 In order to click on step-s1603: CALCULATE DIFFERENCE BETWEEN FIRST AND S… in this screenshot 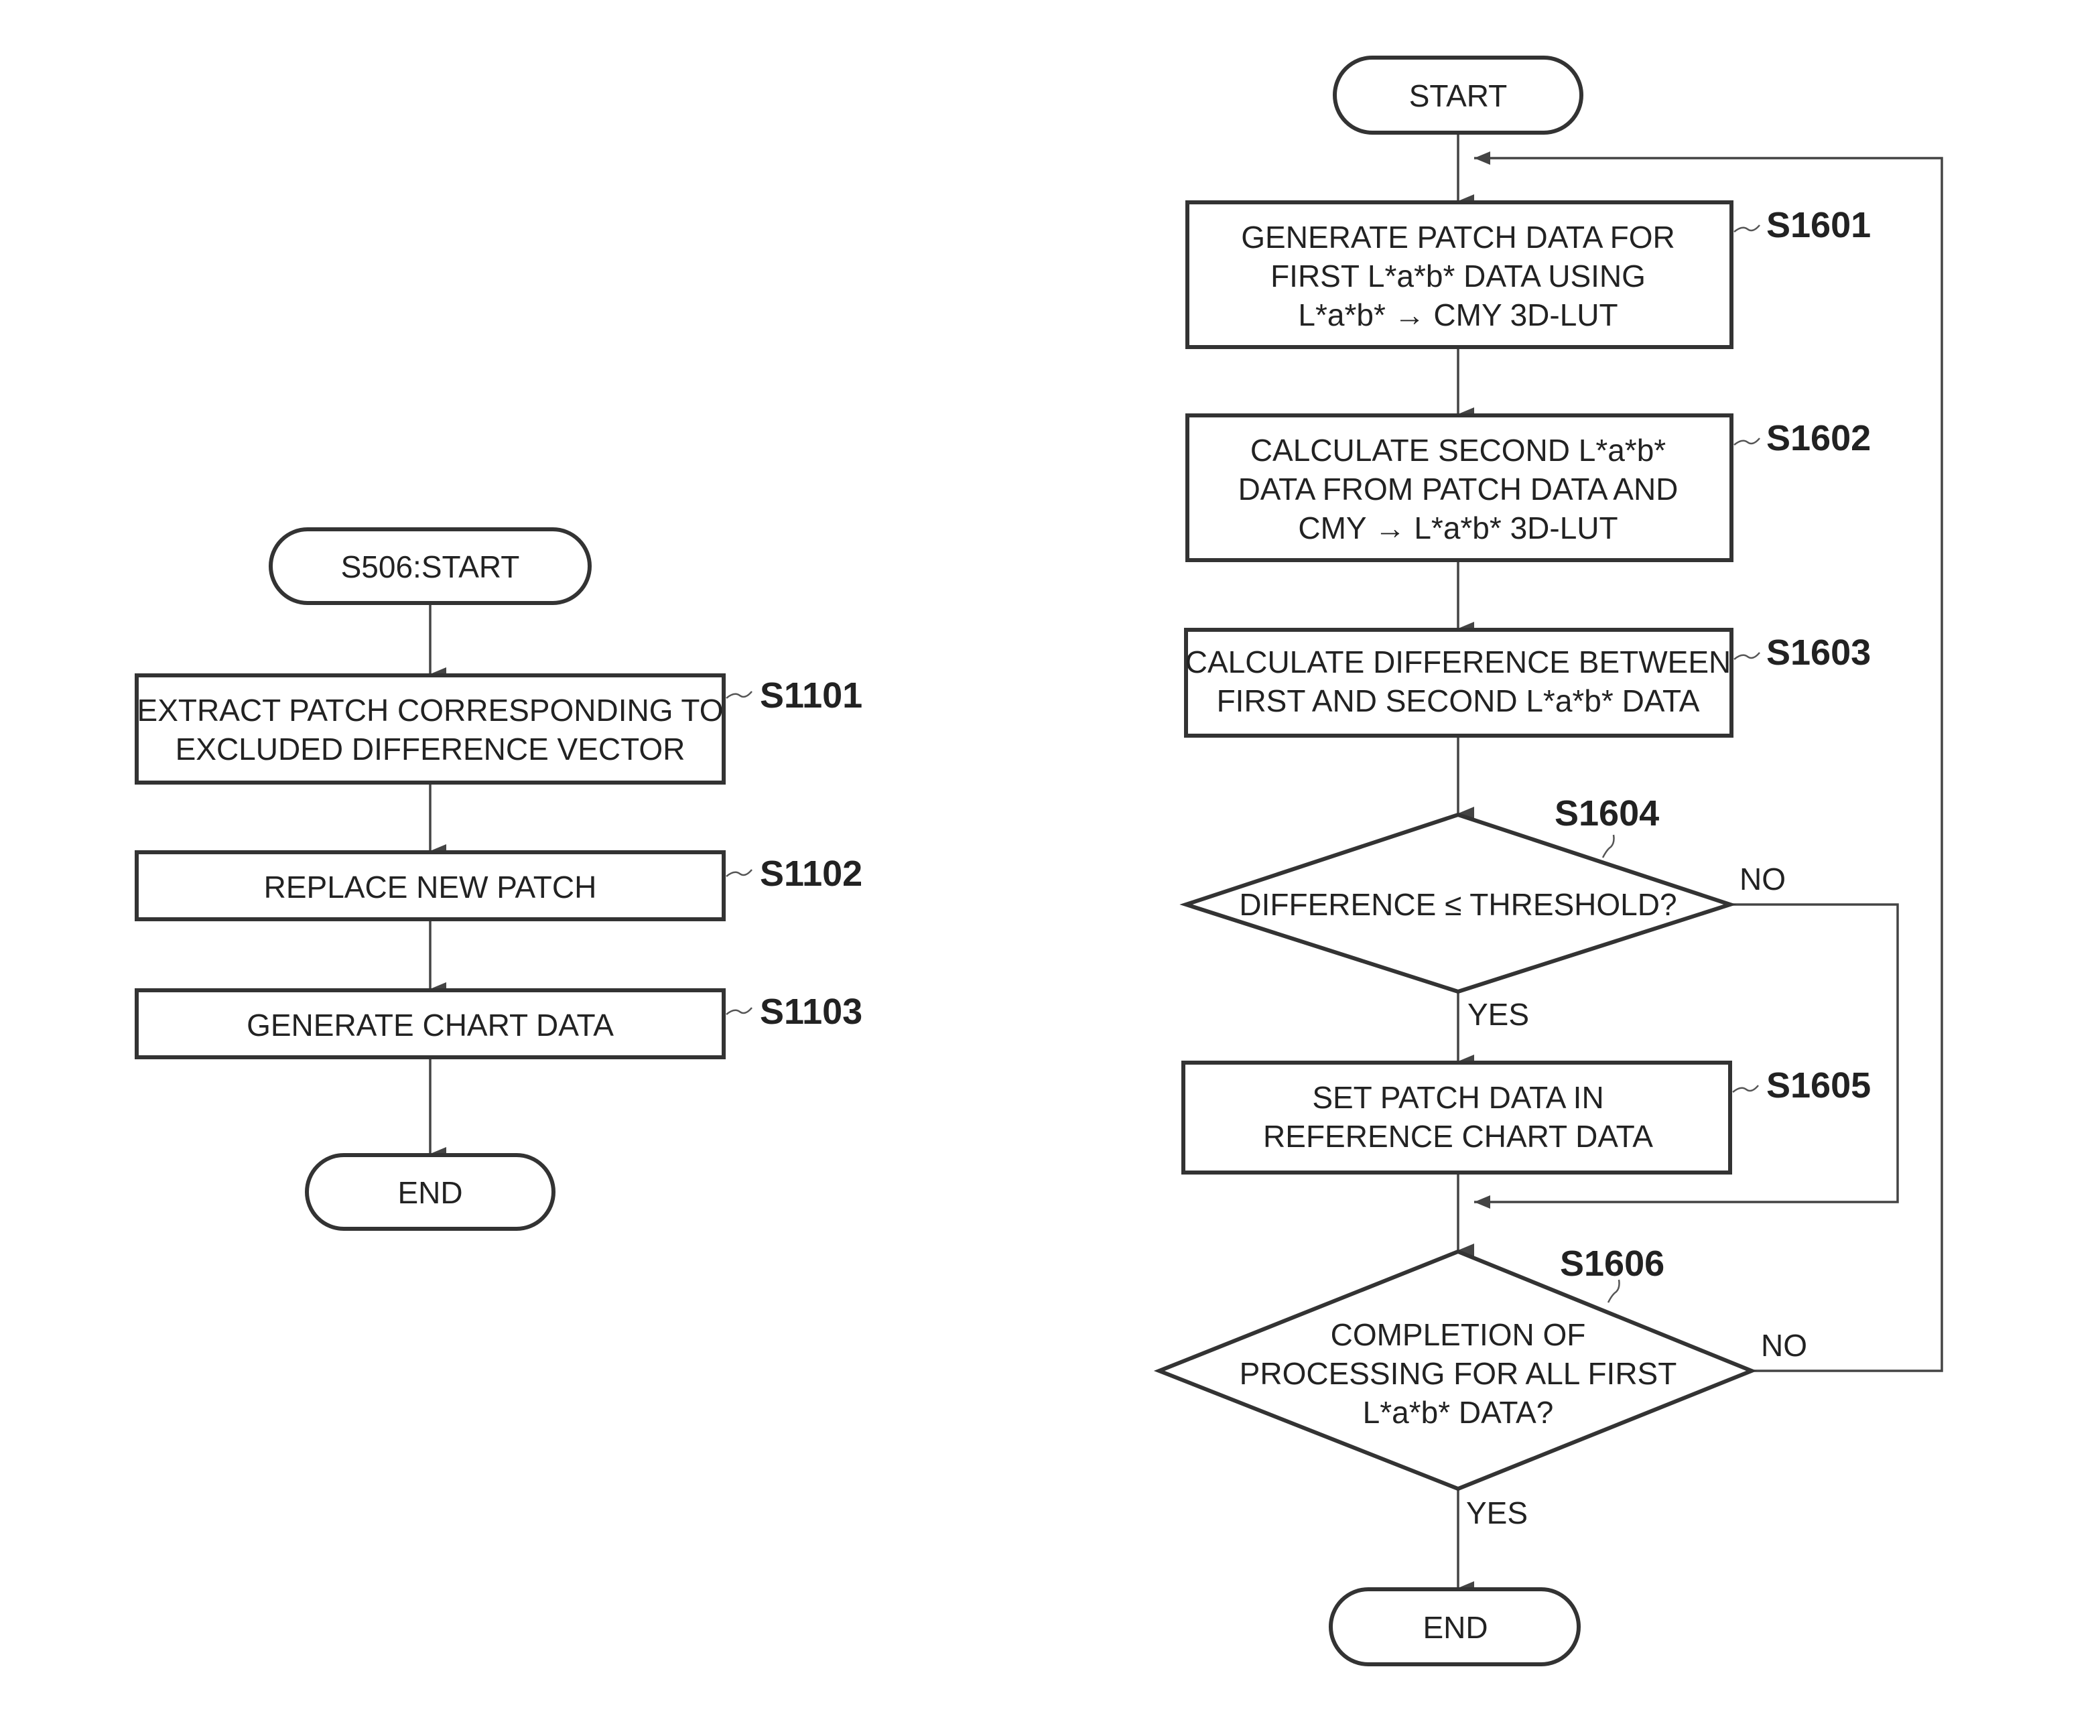, I will do `click(1528, 683)`.